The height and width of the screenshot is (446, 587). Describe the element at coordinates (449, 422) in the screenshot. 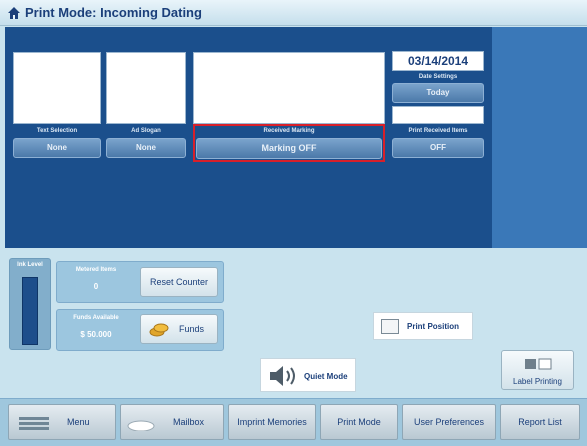

I see `nav-user-preferences: User Preferences` at that location.